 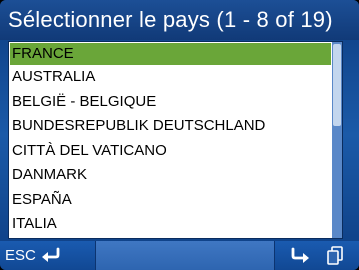 I want to click on bottom-bar: ESC, so click(x=179, y=255).